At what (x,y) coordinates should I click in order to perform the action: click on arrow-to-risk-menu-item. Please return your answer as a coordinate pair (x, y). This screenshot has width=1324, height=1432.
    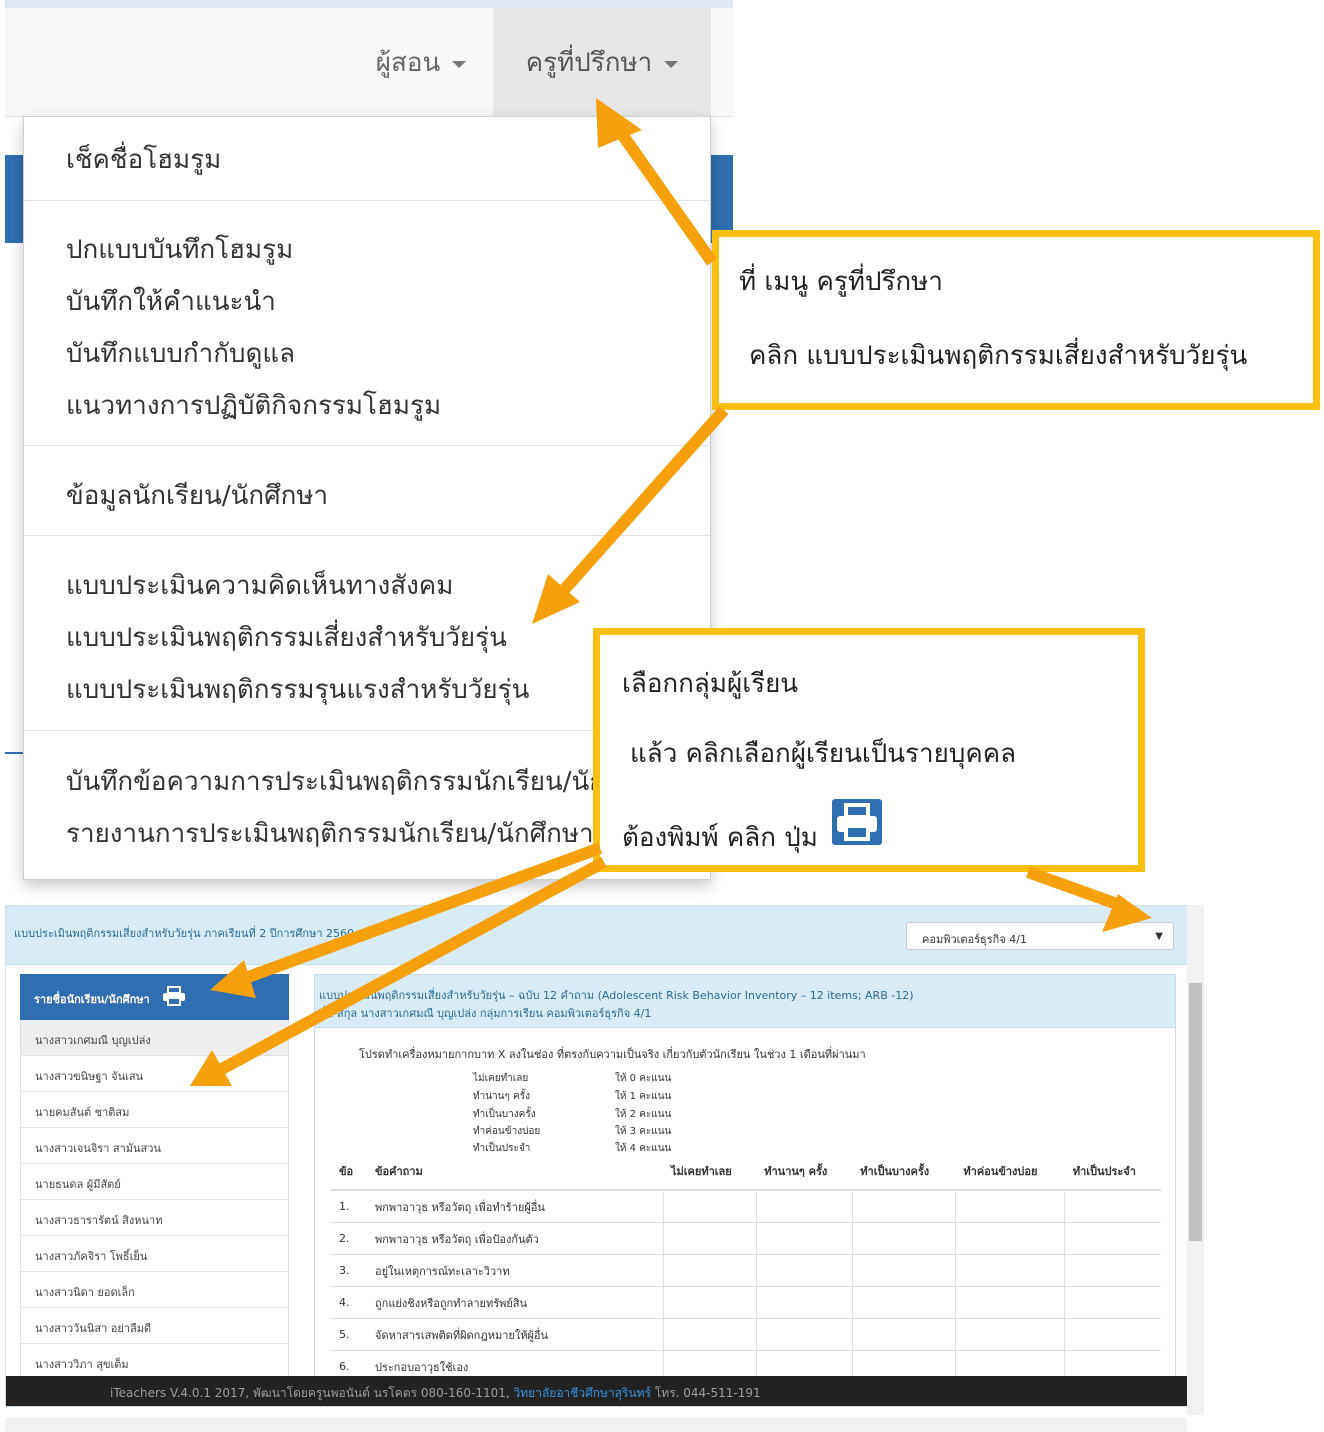
    Looking at the image, I should click on (639, 505).